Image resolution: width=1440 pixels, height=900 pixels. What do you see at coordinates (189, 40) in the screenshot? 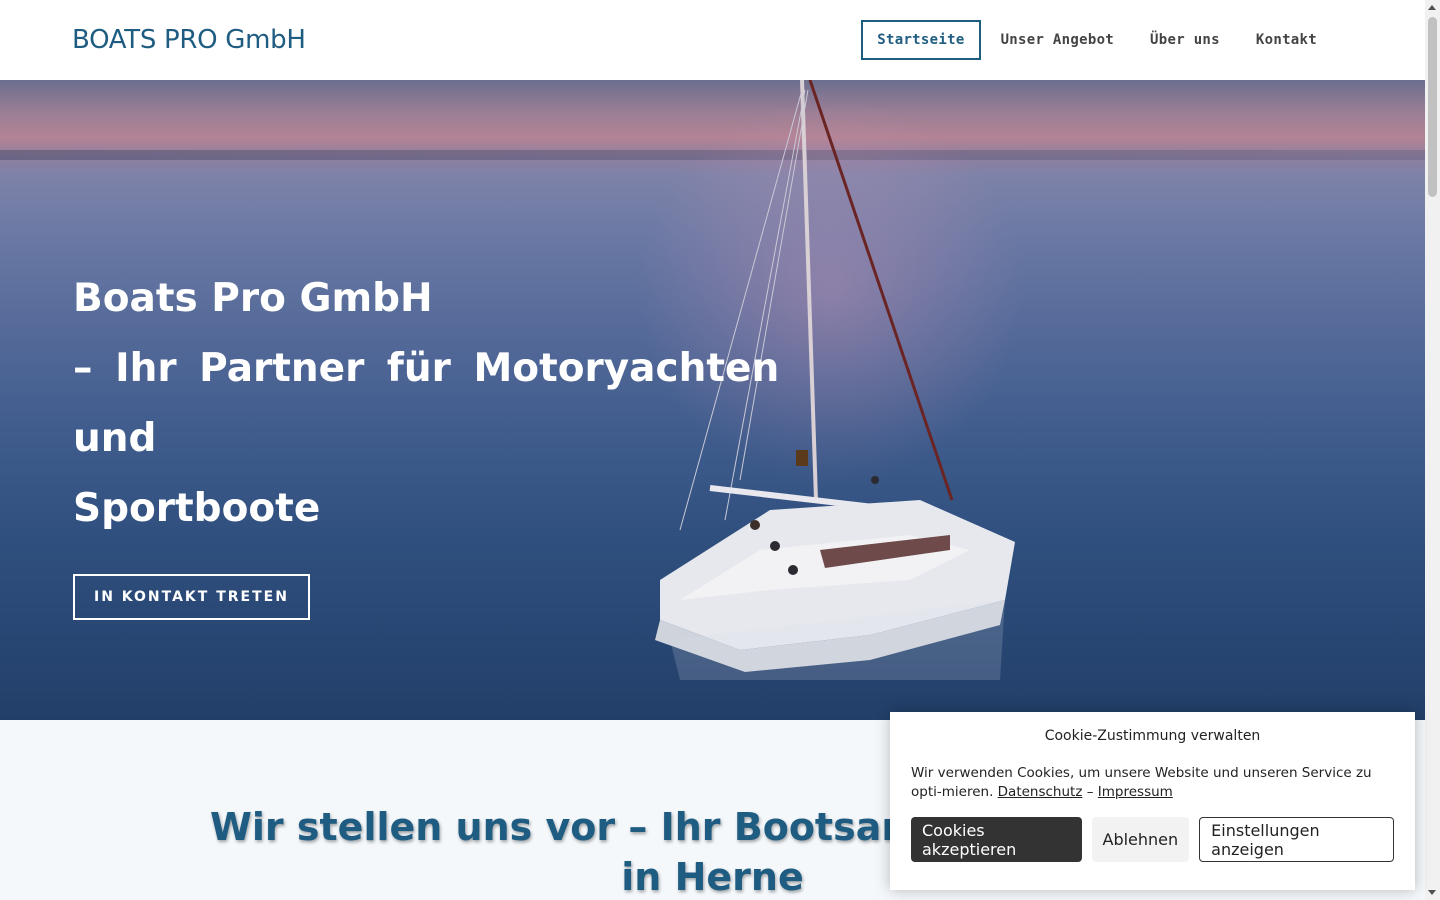
I see `site-logo: BOATS PRO GmbH` at bounding box center [189, 40].